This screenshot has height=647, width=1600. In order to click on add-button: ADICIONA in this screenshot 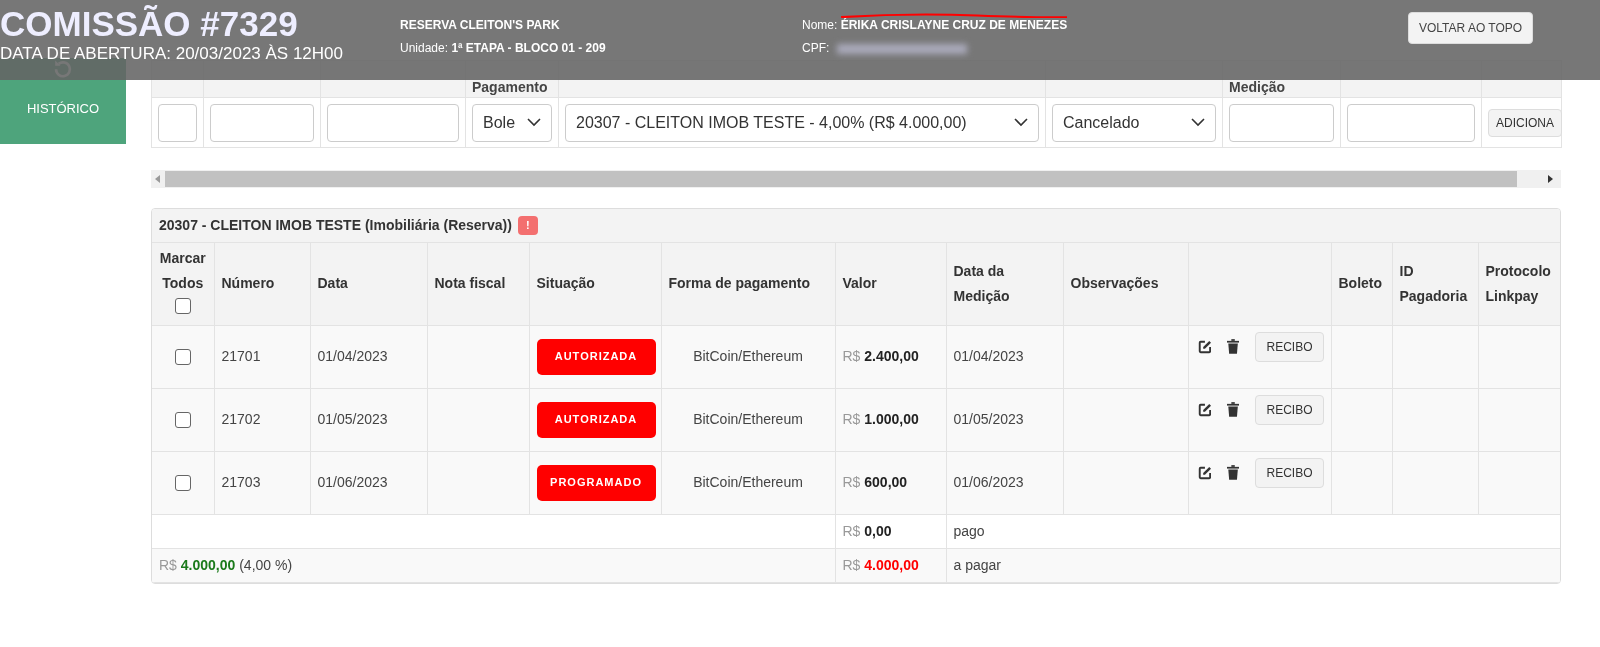, I will do `click(1525, 122)`.